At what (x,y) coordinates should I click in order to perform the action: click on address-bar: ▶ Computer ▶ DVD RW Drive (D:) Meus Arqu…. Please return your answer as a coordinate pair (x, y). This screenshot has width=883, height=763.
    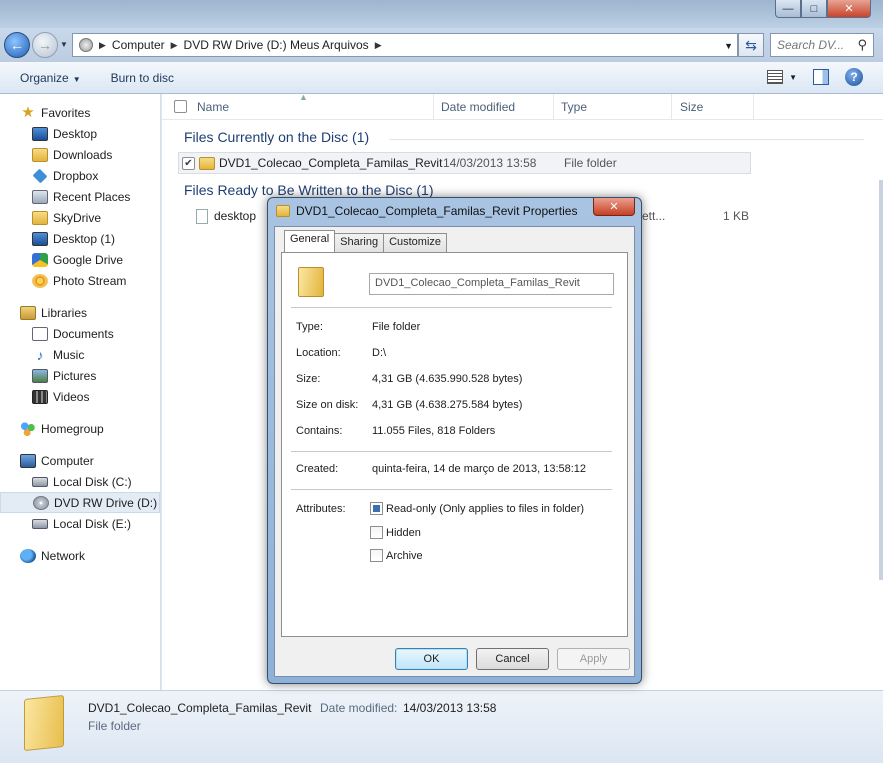
    Looking at the image, I should click on (405, 45).